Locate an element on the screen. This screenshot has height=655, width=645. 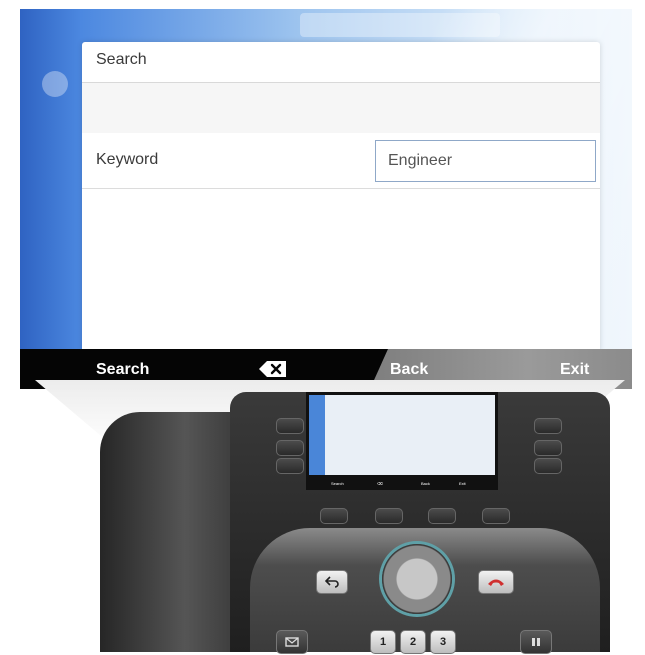
messages-icon is located at coordinates (292, 642).